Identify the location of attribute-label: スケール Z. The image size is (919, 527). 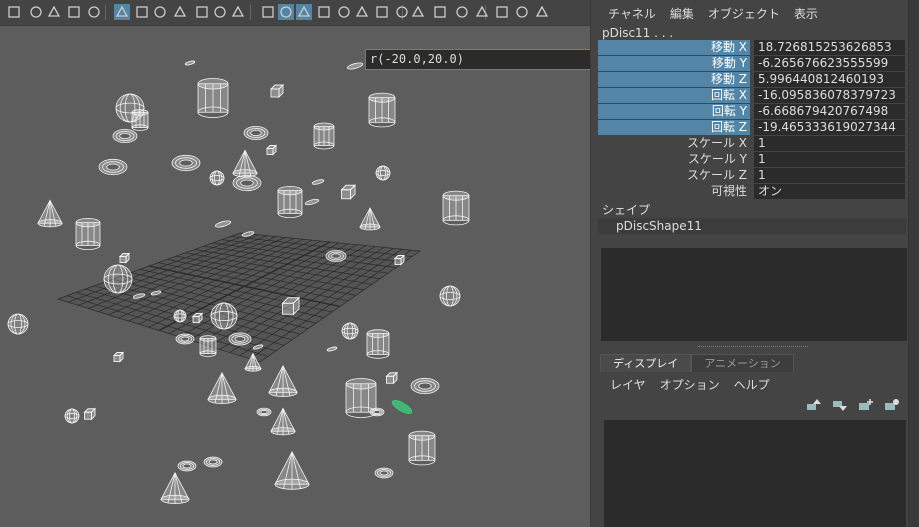
(674, 175).